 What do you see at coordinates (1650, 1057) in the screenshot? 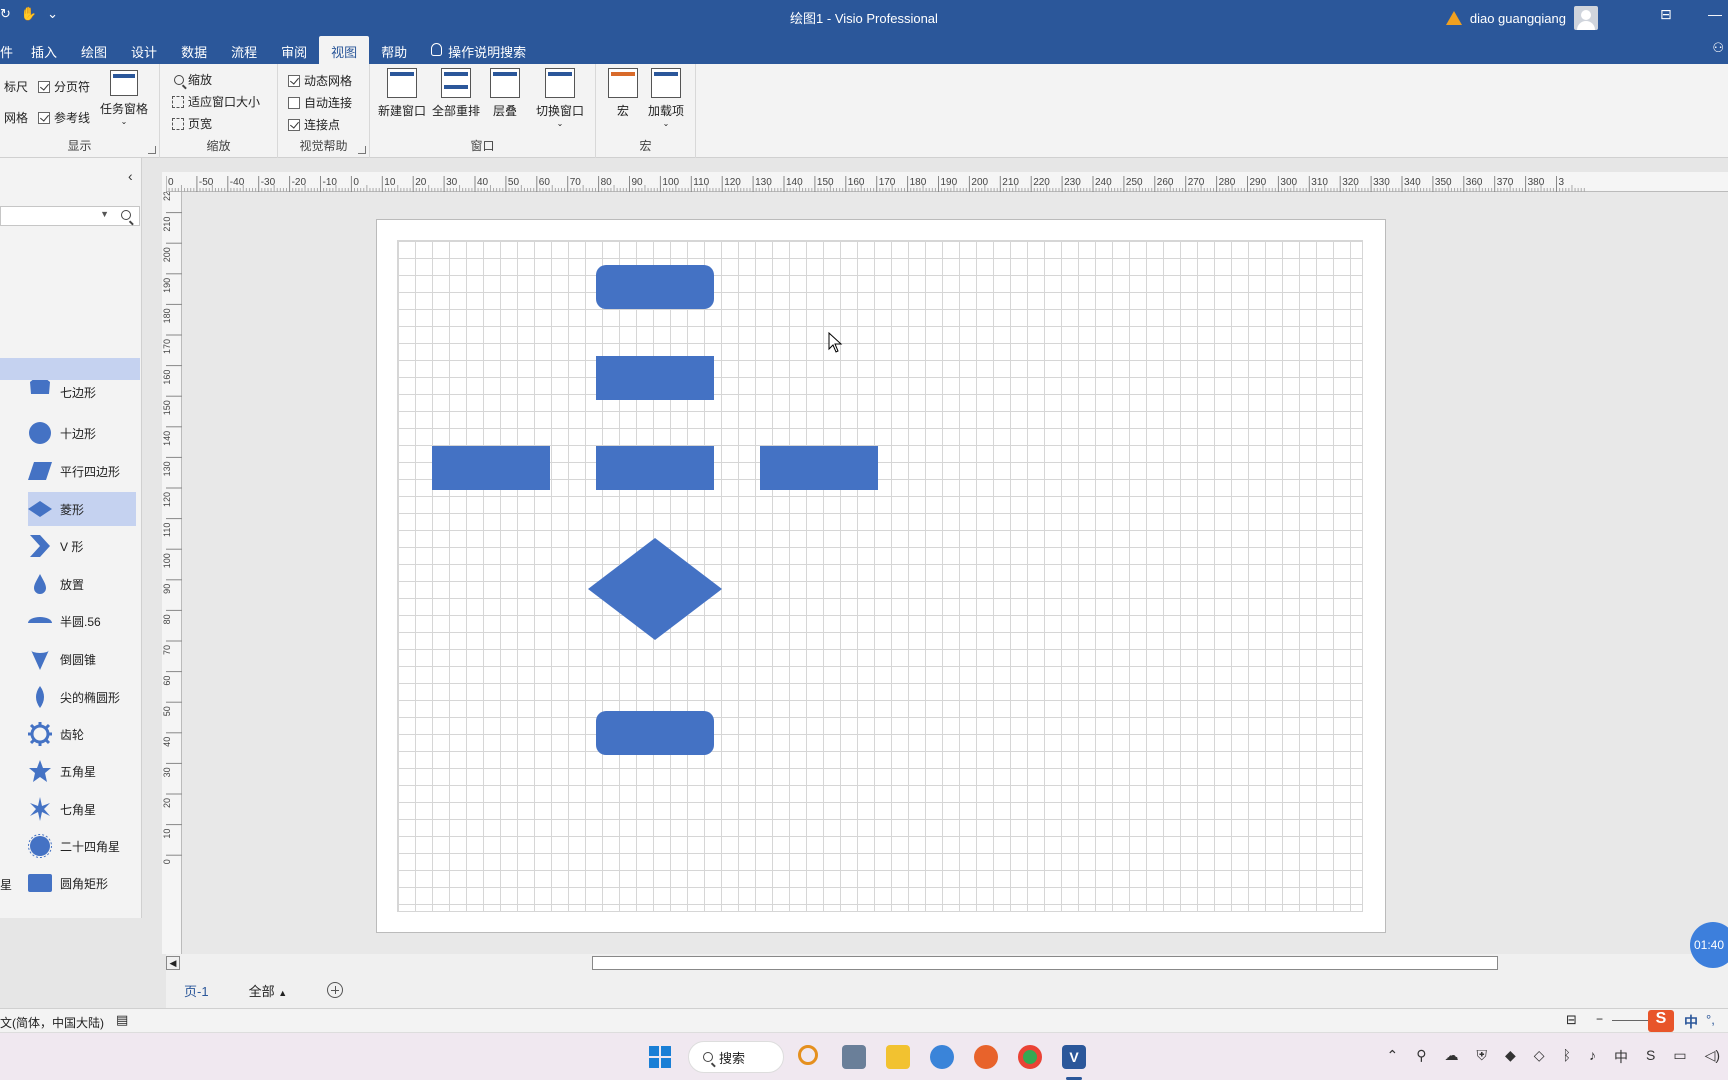
I see `sogou-tray-icon: S` at bounding box center [1650, 1057].